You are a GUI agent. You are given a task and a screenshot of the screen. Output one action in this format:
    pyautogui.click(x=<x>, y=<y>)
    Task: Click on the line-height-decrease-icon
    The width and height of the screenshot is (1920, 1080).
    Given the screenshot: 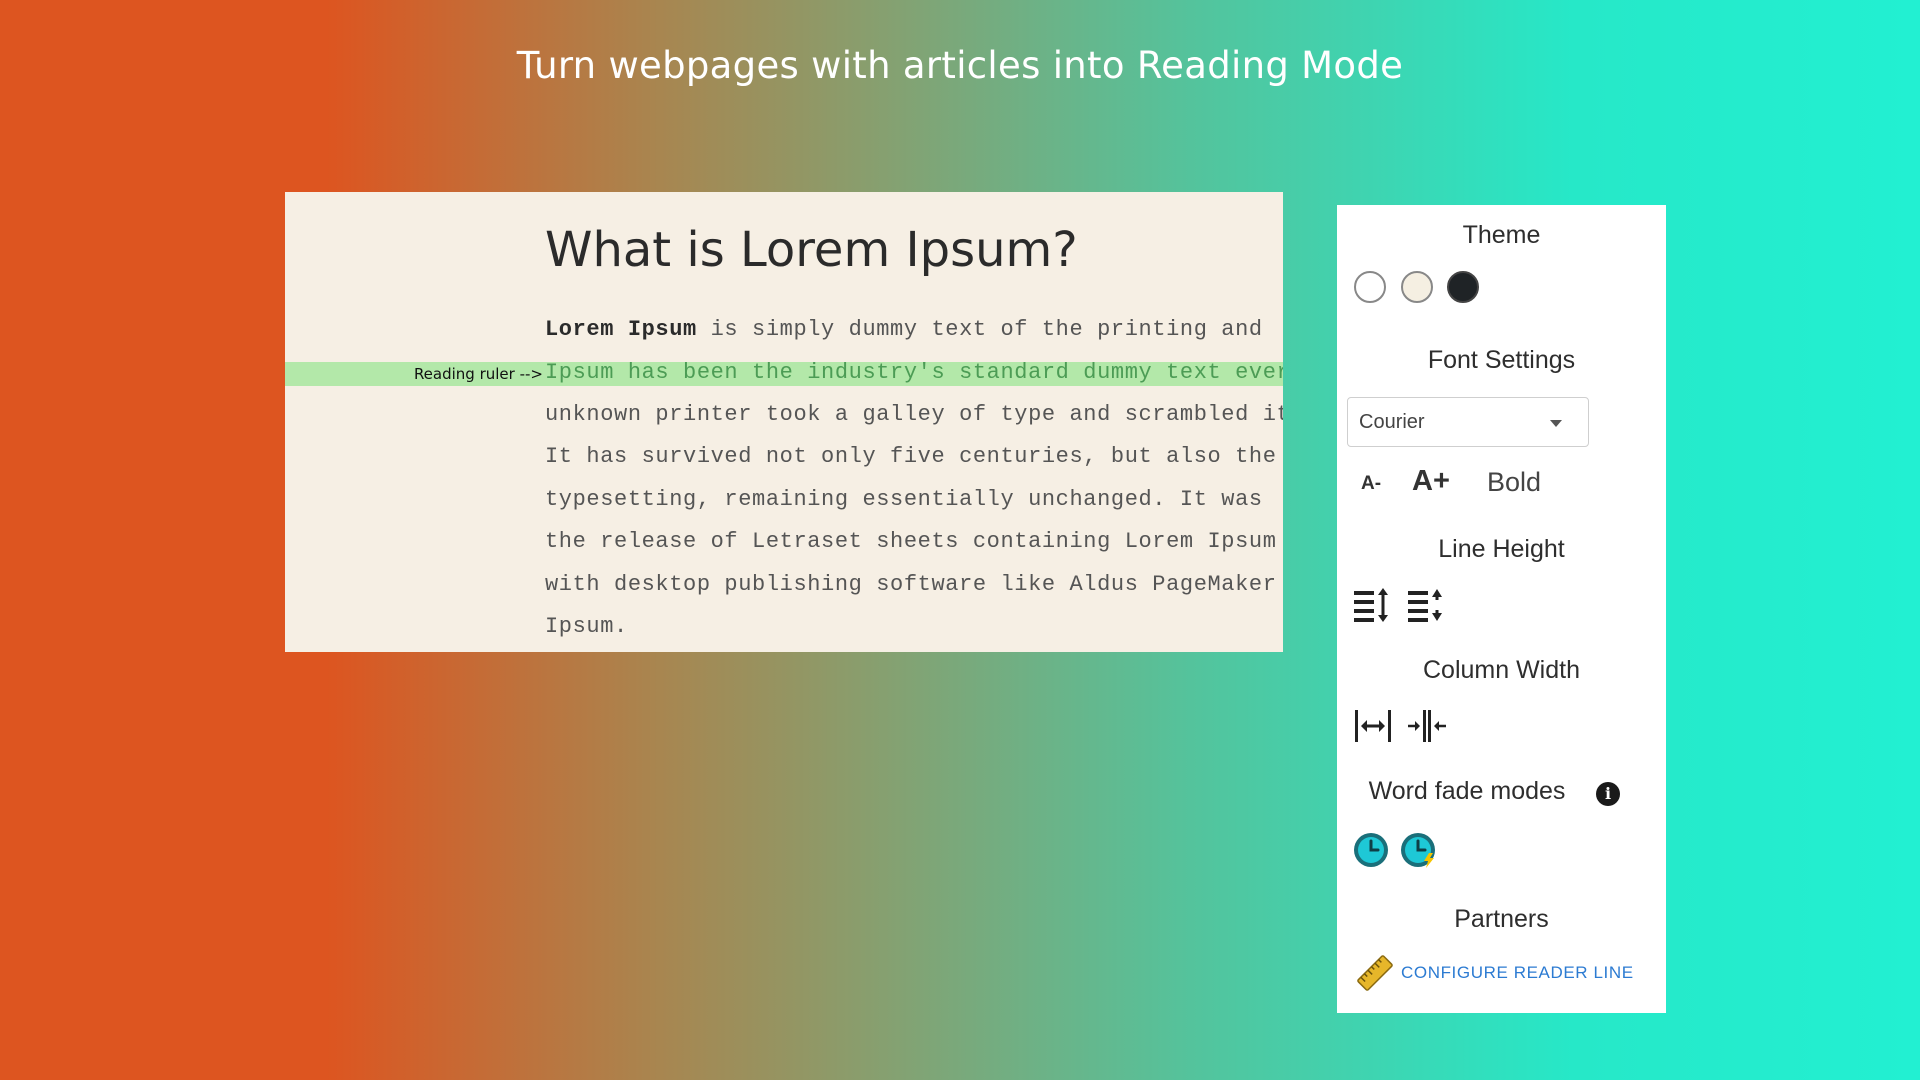 What is the action you would take?
    pyautogui.click(x=1426, y=605)
    